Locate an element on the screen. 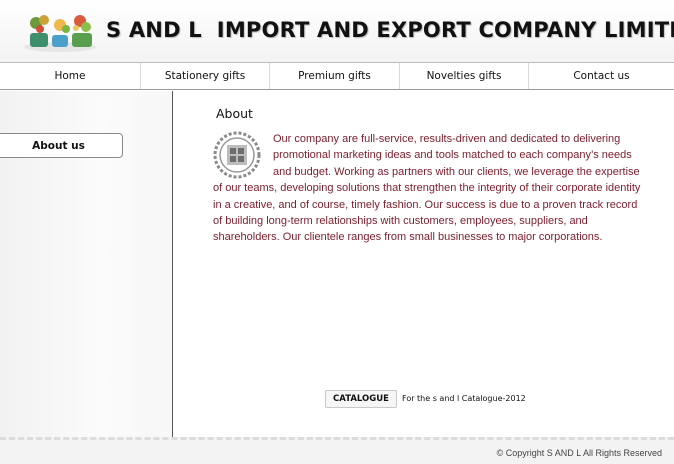 The image size is (674, 464). nav-item-novelties-gifts: Novelties gifts is located at coordinates (464, 76).